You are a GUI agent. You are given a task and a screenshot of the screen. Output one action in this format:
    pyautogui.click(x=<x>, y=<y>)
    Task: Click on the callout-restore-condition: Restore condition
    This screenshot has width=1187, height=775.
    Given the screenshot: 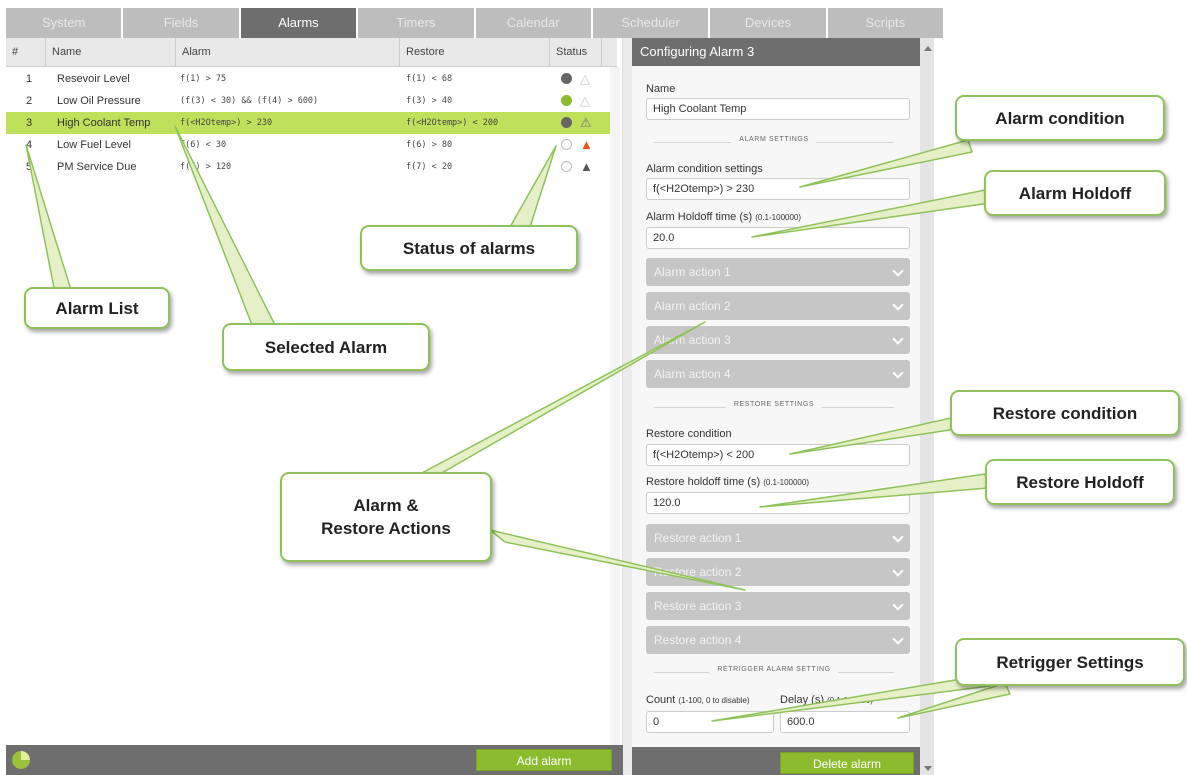 What is the action you would take?
    pyautogui.click(x=1065, y=413)
    